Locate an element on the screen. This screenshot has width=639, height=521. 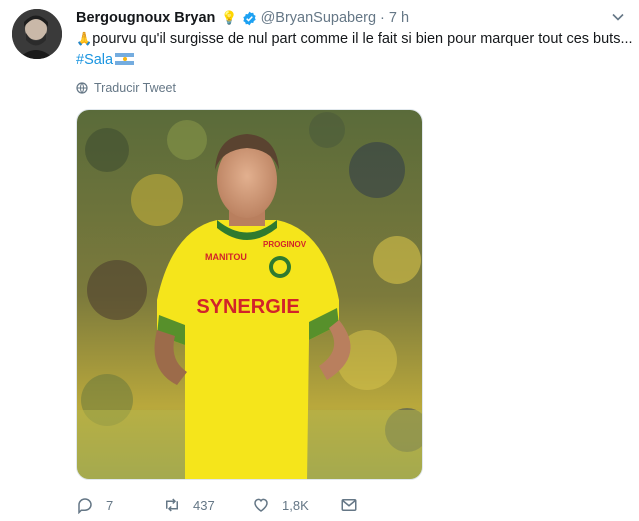
jersey-logo-text: PROGINOV is located at coordinates (285, 244).